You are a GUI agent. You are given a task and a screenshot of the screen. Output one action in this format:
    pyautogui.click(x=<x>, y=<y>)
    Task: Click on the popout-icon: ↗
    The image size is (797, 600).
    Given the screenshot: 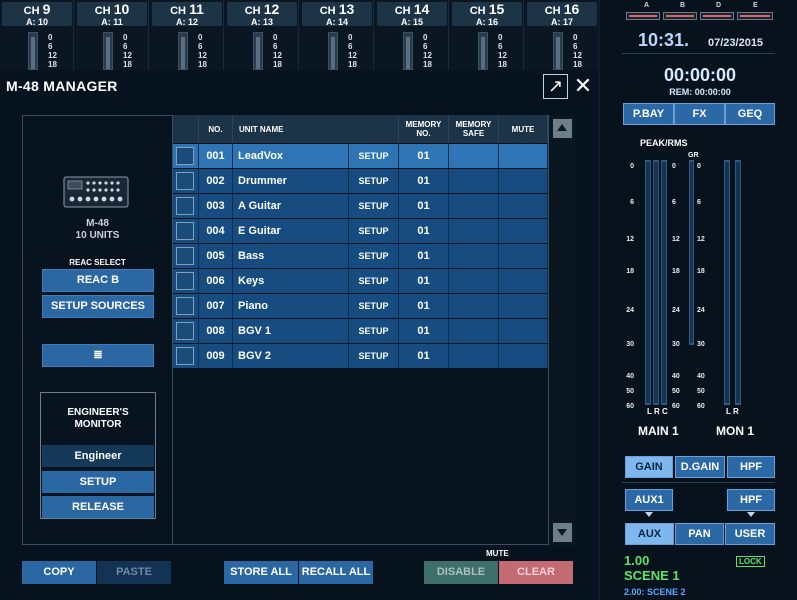 What is the action you would take?
    pyautogui.click(x=555, y=86)
    